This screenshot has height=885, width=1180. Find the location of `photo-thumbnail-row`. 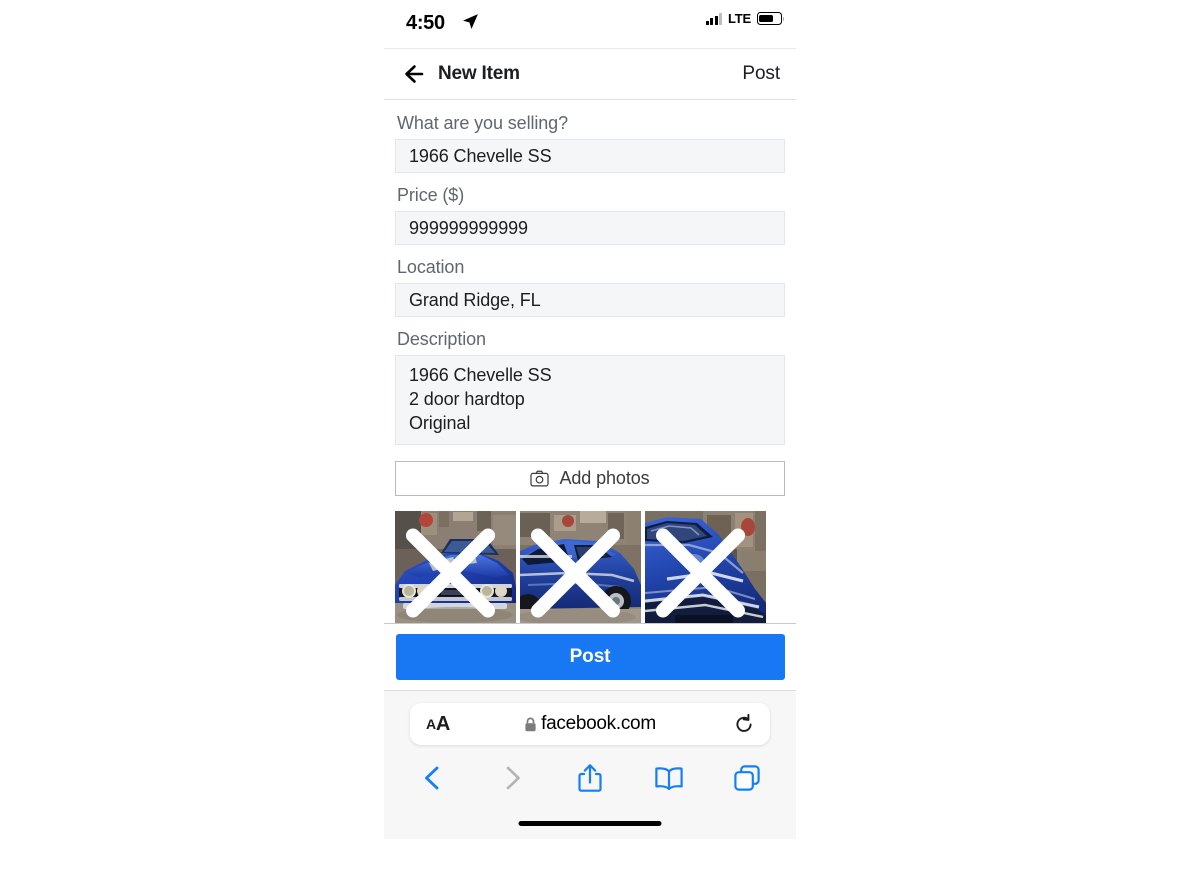

photo-thumbnail-row is located at coordinates (590, 567).